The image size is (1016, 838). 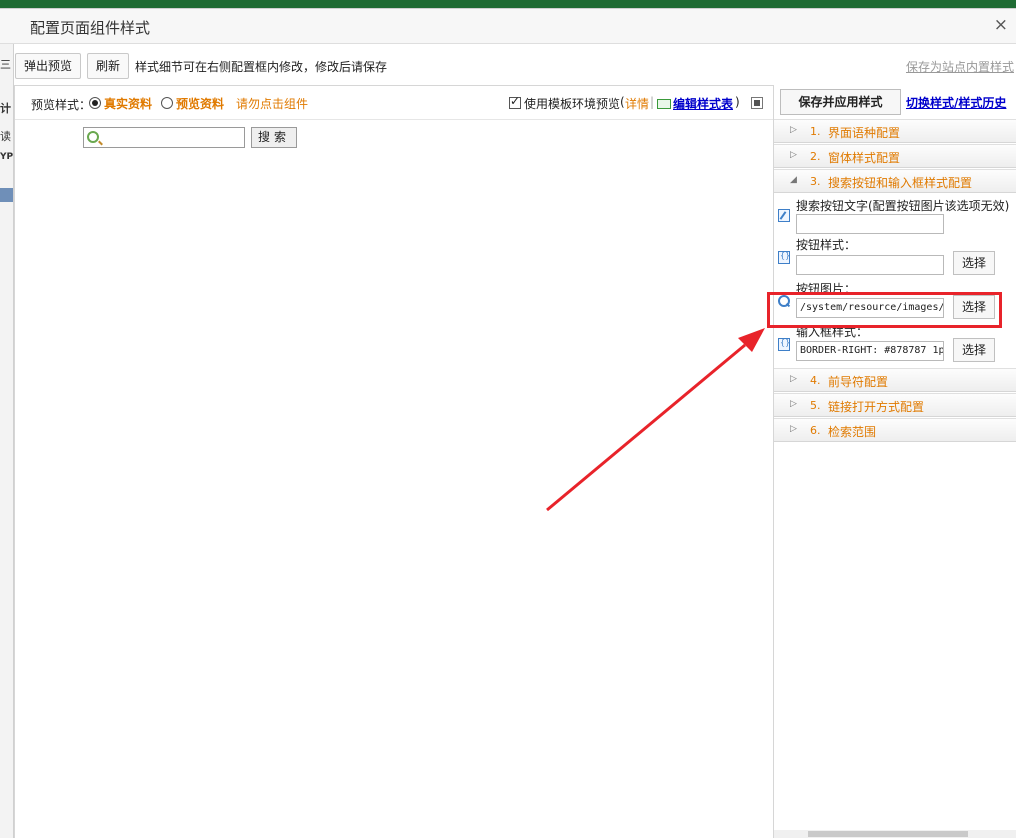 I want to click on close-icon: ×, so click(x=1001, y=25).